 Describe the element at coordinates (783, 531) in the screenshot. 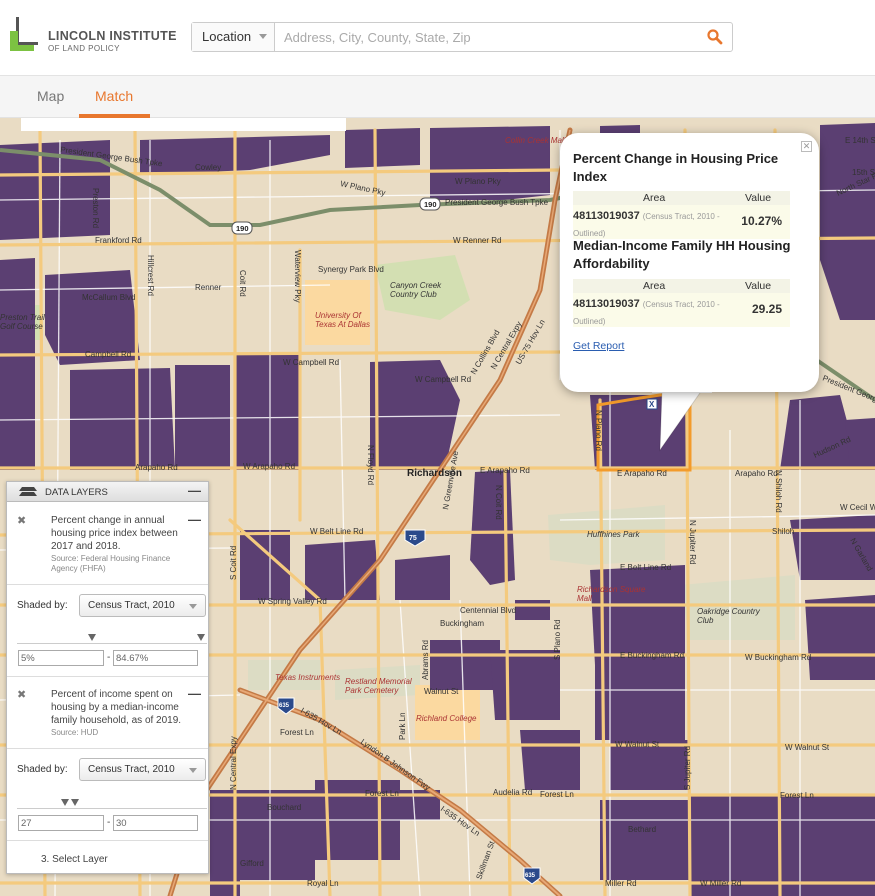

I see `map-label: Shiloh` at that location.